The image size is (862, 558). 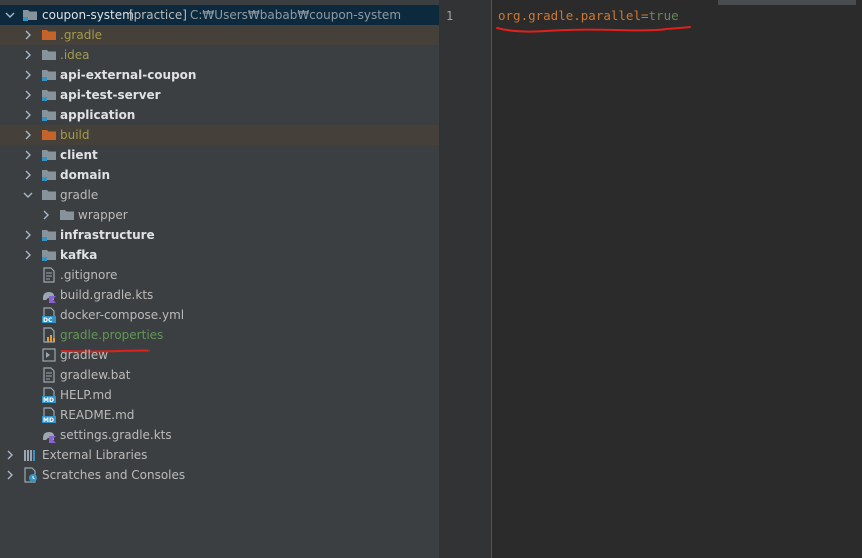 What do you see at coordinates (79, 195) in the screenshot?
I see `tree-item-label: gradle` at bounding box center [79, 195].